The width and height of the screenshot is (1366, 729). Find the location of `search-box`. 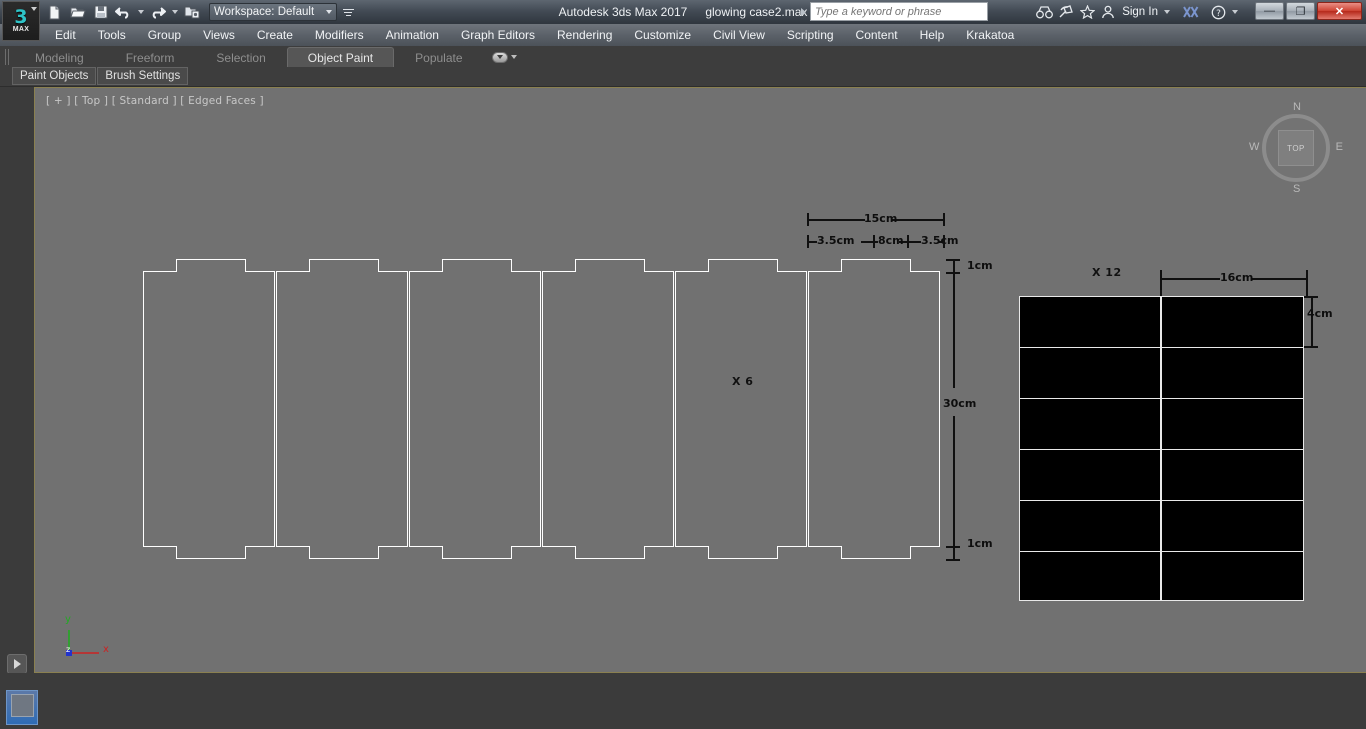

search-box is located at coordinates (899, 11).